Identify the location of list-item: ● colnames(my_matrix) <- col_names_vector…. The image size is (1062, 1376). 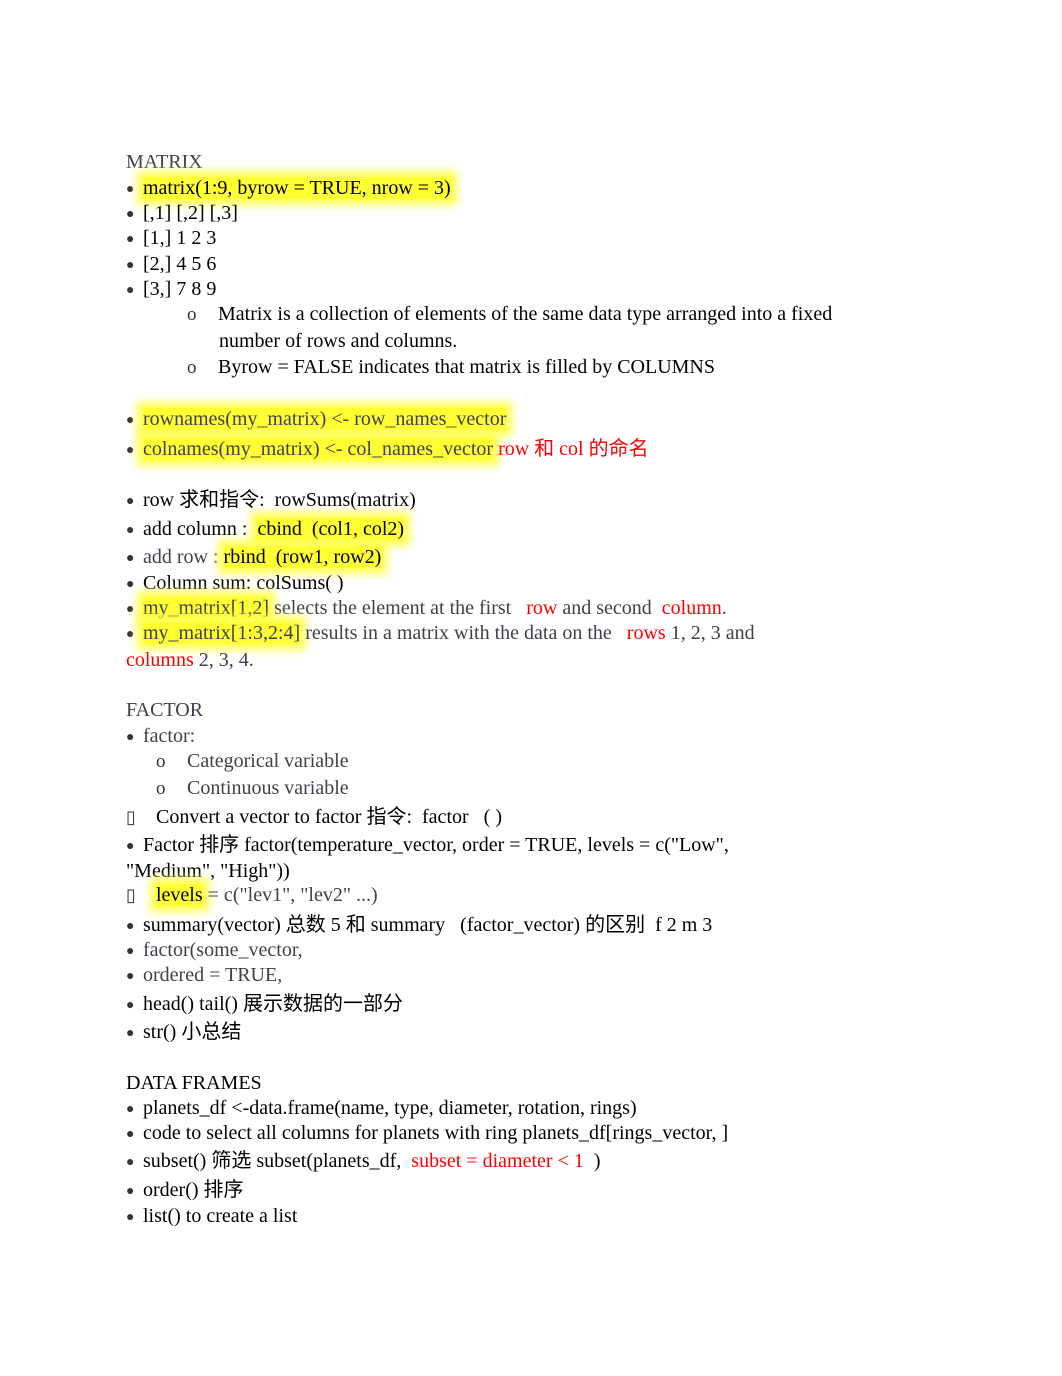
(387, 450).